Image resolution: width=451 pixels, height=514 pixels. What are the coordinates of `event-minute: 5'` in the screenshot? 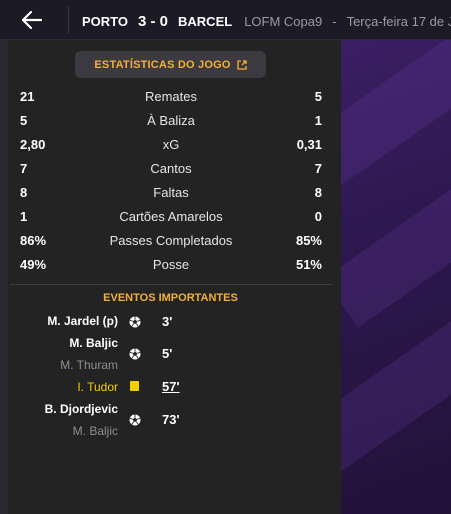 It's located at (167, 353).